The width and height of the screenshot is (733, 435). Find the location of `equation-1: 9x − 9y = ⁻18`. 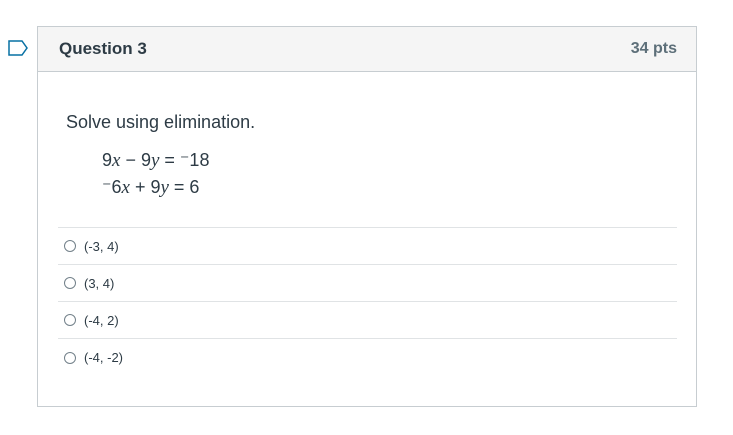

equation-1: 9x − 9y = ⁻18 is located at coordinates (389, 160).